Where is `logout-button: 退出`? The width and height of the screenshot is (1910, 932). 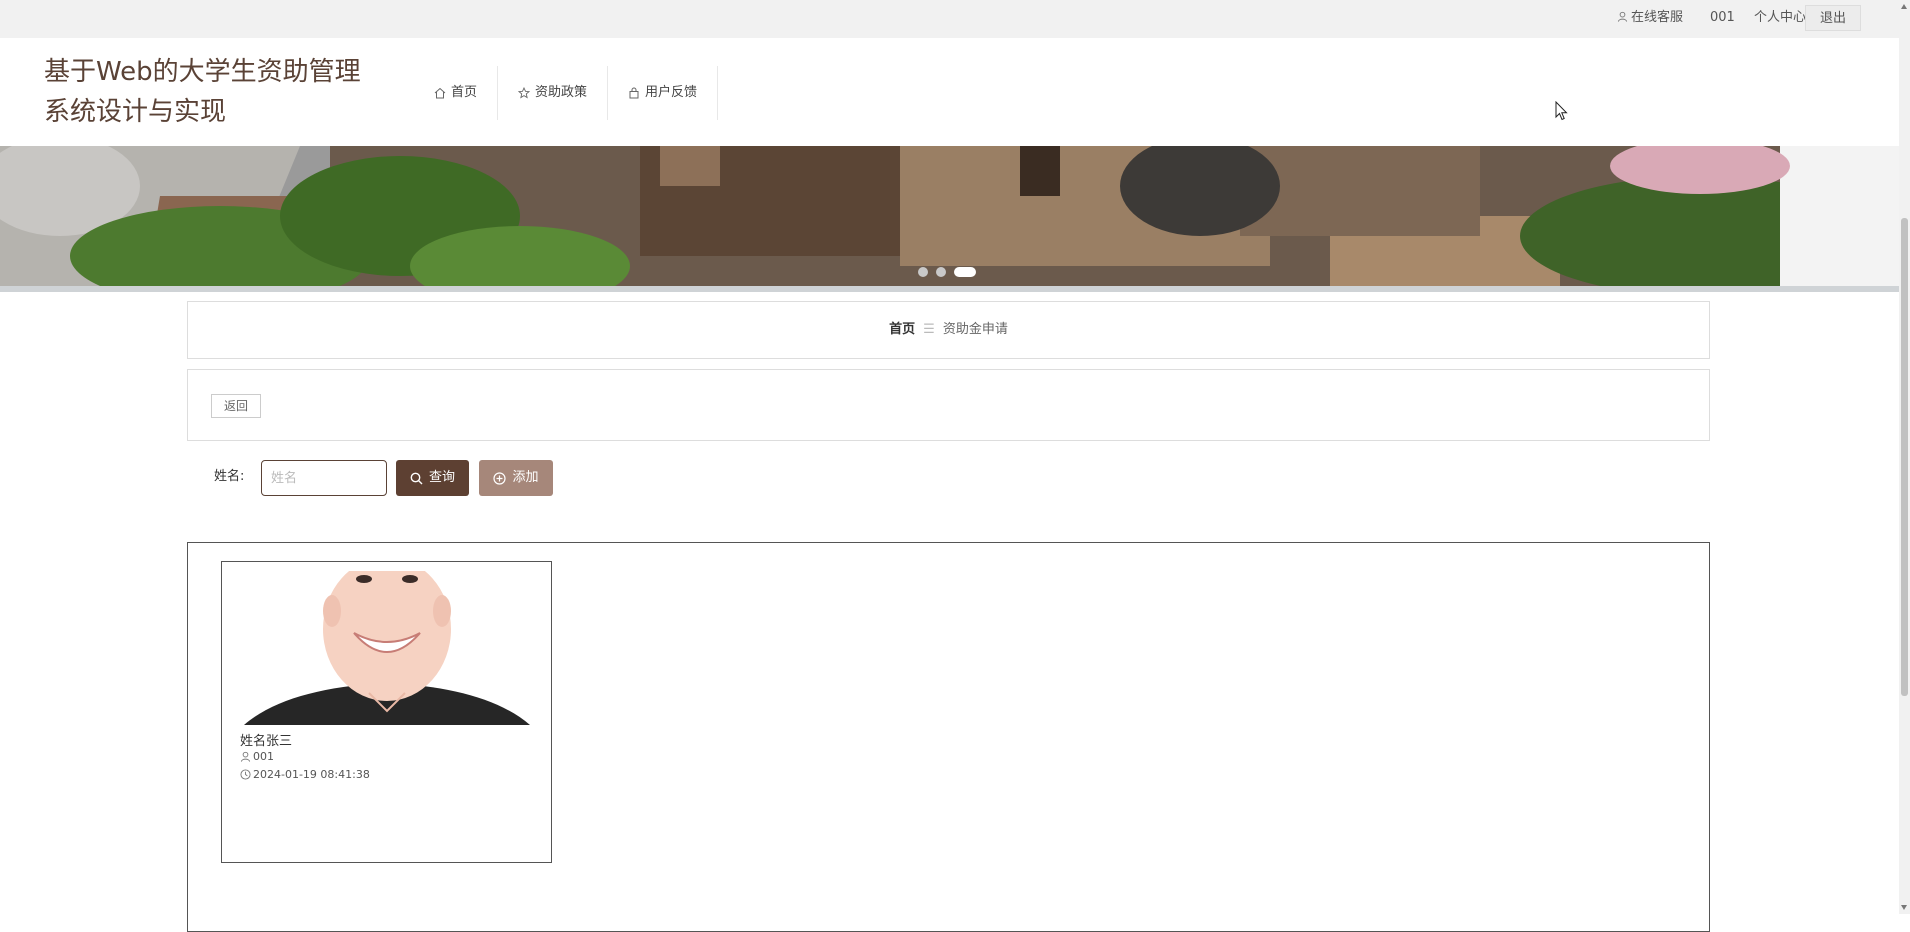
logout-button: 退出 is located at coordinates (1832, 18).